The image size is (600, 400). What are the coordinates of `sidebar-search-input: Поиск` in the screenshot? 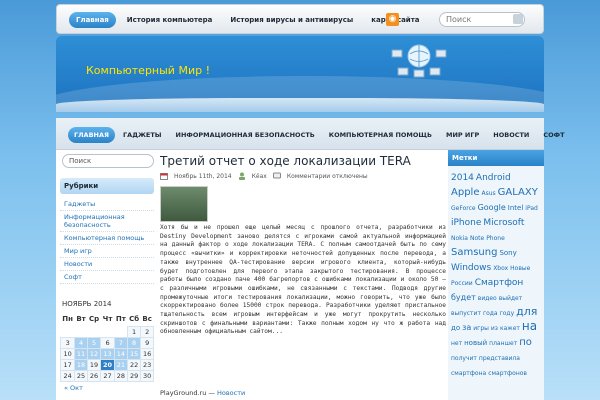 It's located at (108, 161).